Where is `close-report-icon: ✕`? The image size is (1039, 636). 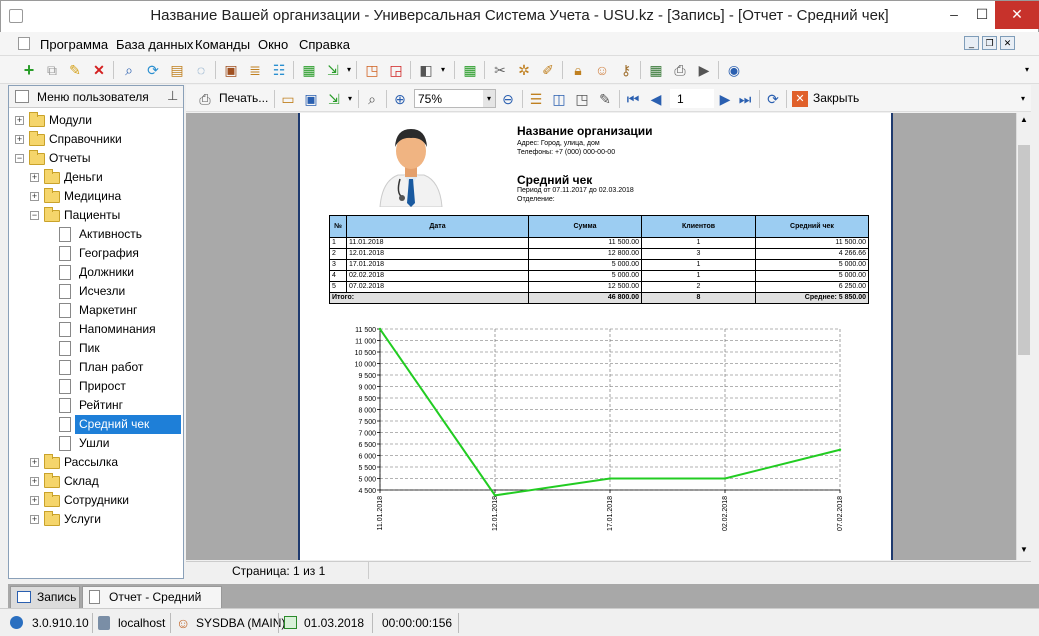
close-report-icon: ✕ is located at coordinates (800, 99).